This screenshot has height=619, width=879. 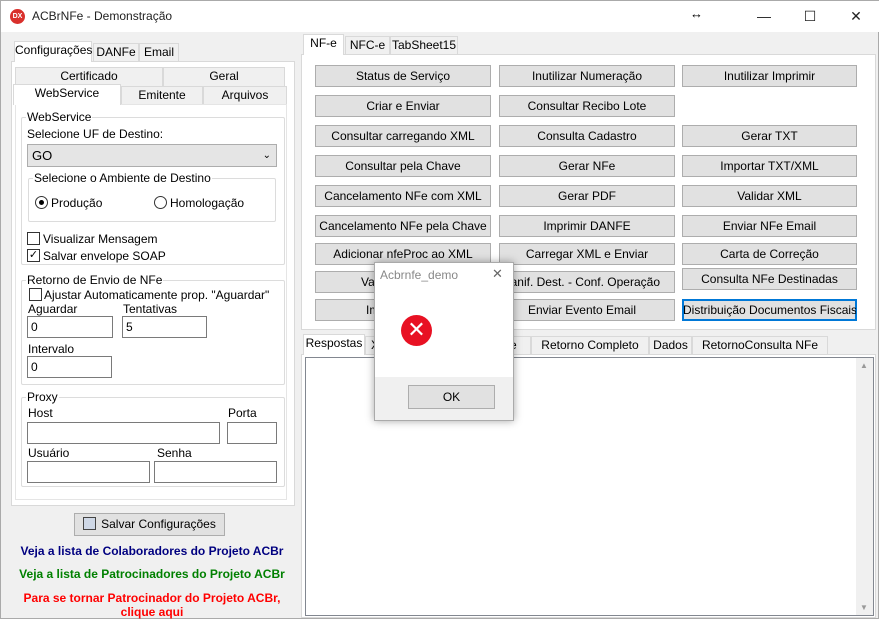 What do you see at coordinates (266, 155) in the screenshot?
I see `chevron-down-icon: ⌄` at bounding box center [266, 155].